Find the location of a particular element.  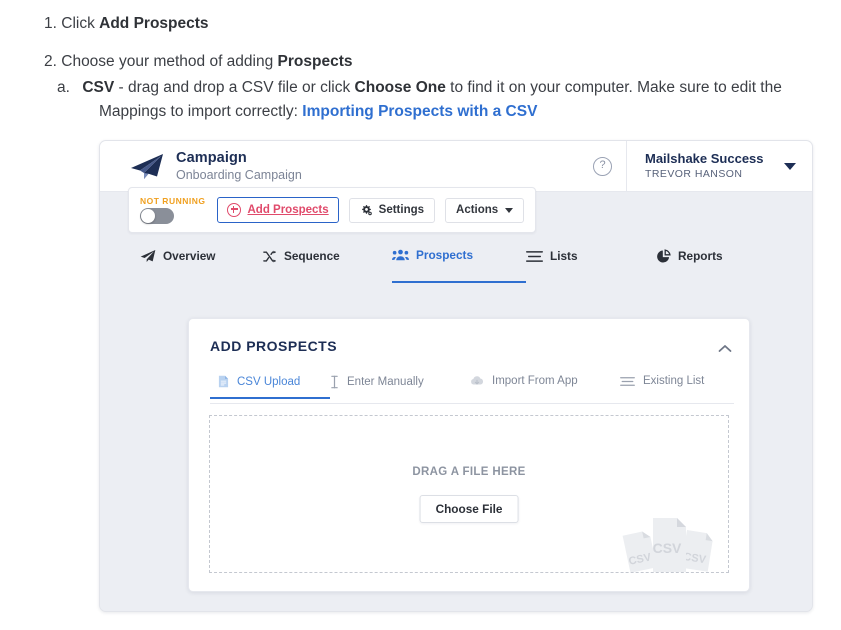

plus-circle-icon is located at coordinates (234, 210).